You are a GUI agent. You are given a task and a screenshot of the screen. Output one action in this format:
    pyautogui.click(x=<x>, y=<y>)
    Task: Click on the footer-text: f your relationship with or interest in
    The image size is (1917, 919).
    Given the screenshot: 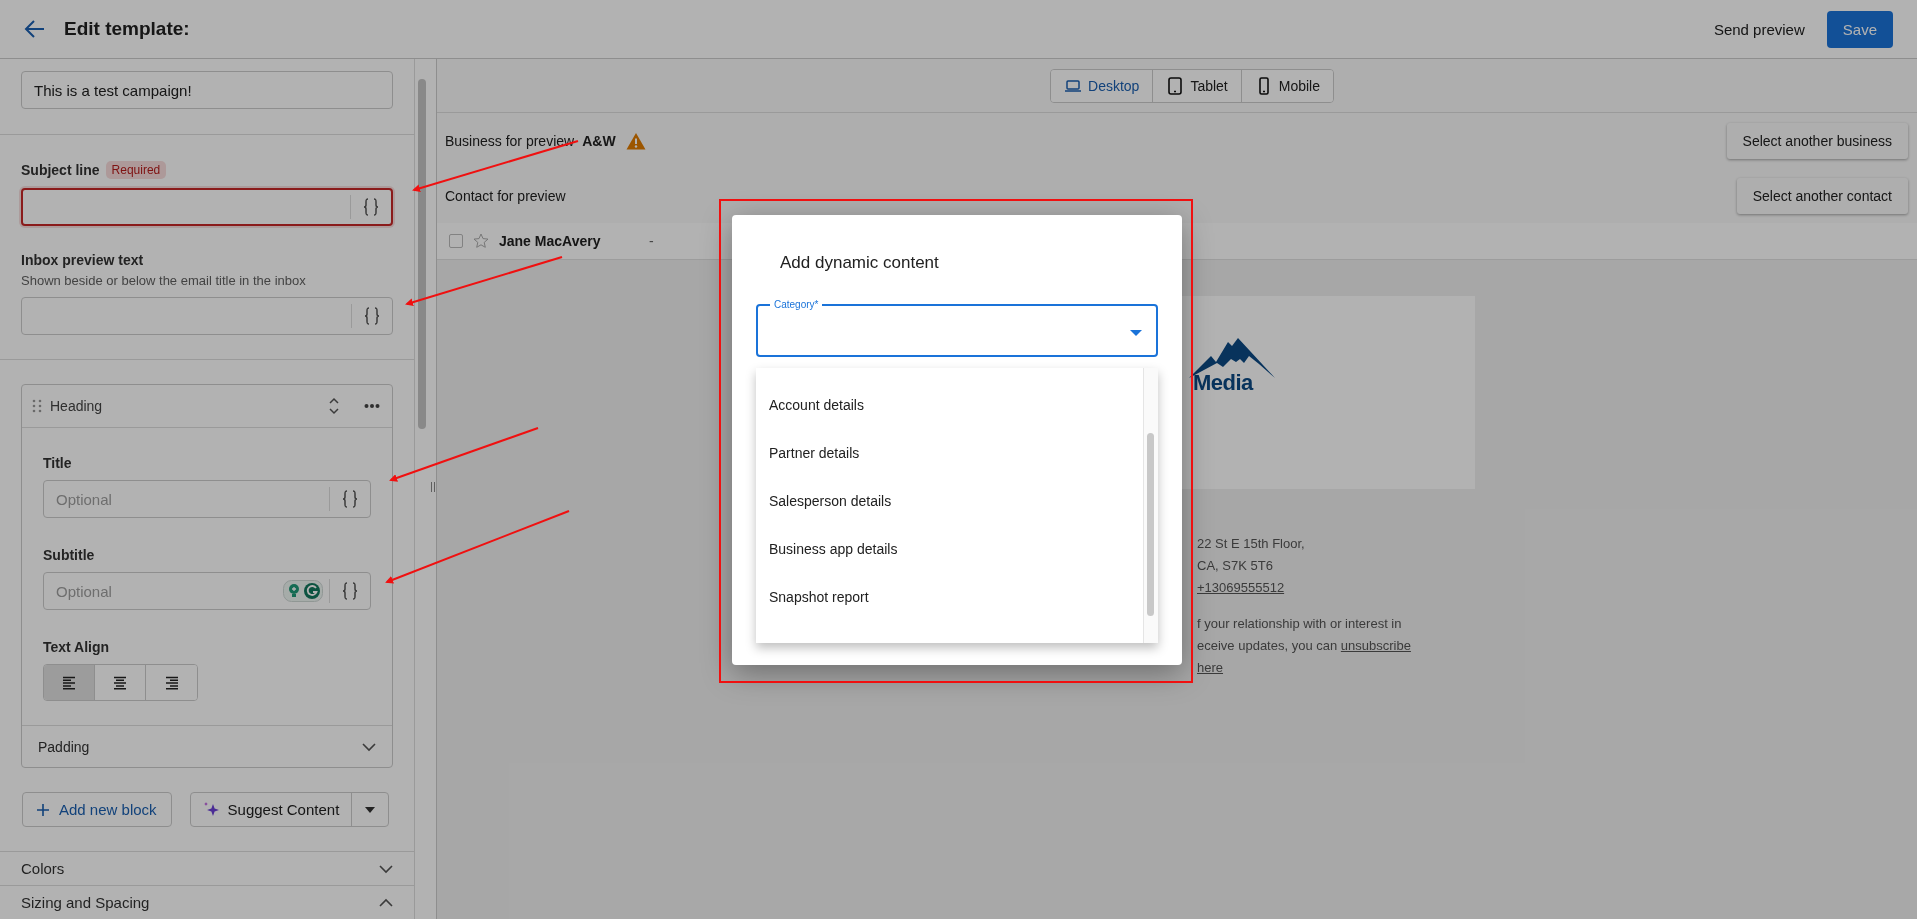 What is the action you would take?
    pyautogui.click(x=1300, y=624)
    